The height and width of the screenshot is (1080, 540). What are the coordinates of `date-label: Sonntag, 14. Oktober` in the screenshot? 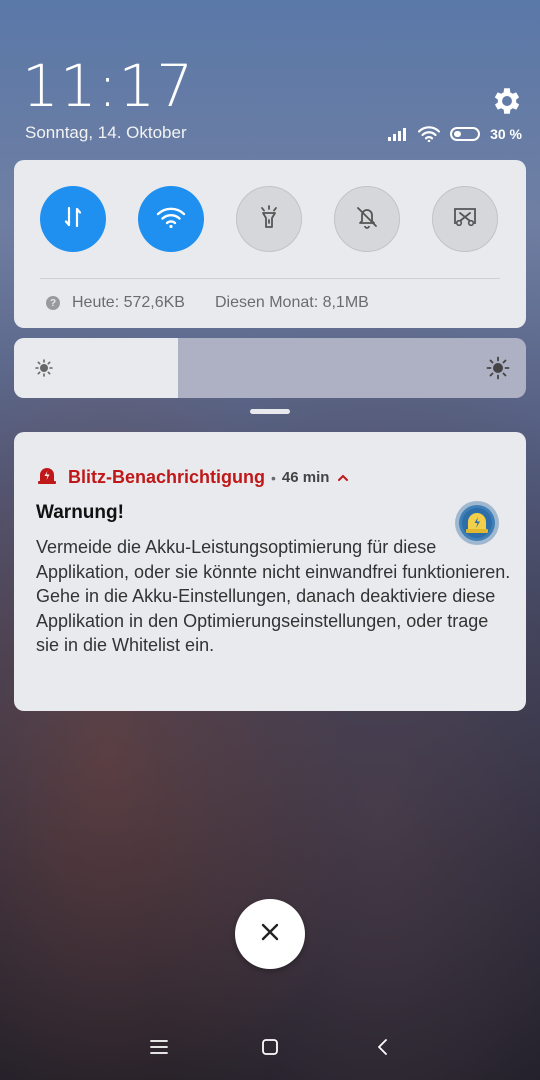 It's located at (106, 132).